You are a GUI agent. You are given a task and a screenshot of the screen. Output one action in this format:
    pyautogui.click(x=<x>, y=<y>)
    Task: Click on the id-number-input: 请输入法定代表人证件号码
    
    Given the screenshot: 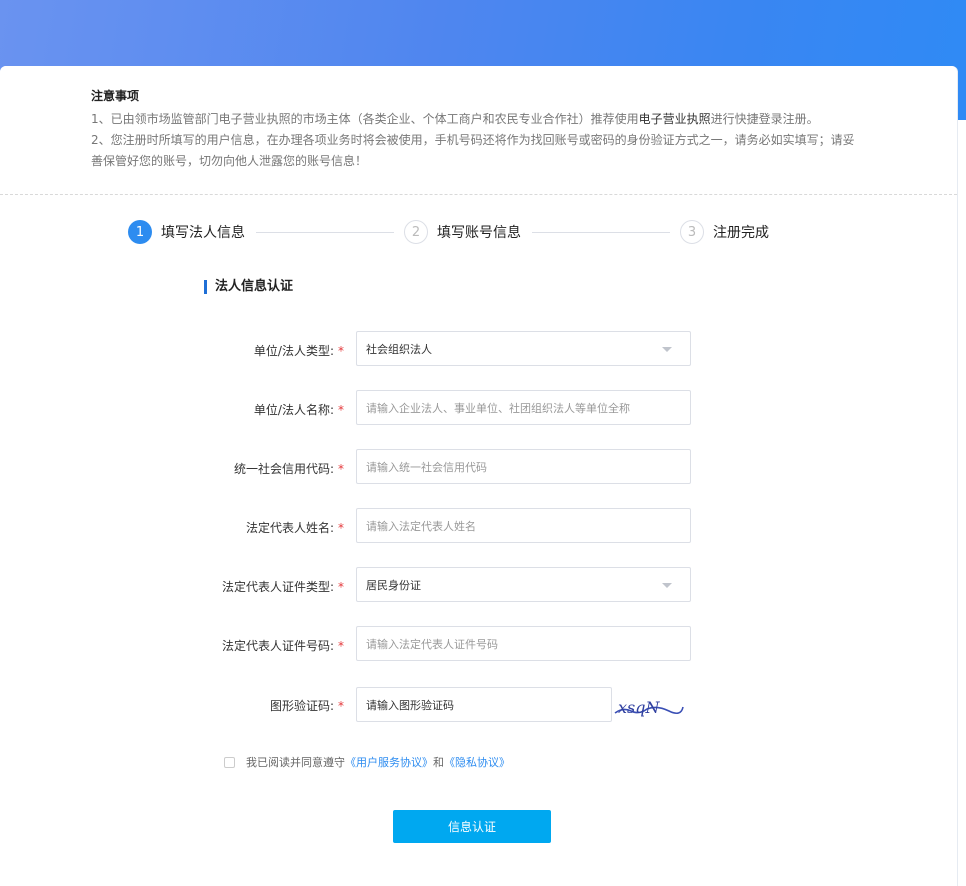 What is the action you would take?
    pyautogui.click(x=523, y=643)
    